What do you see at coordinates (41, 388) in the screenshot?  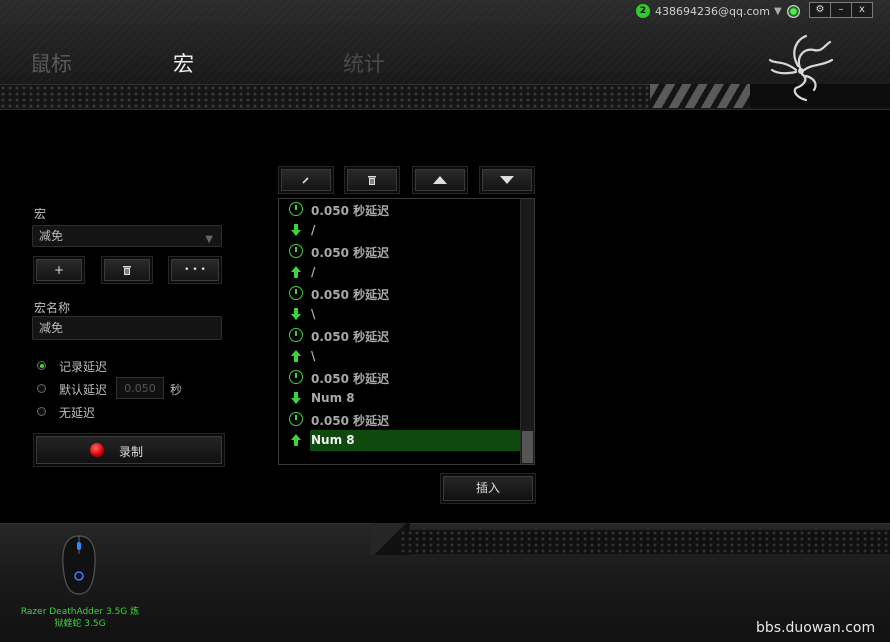 I see `radio-default-delay` at bounding box center [41, 388].